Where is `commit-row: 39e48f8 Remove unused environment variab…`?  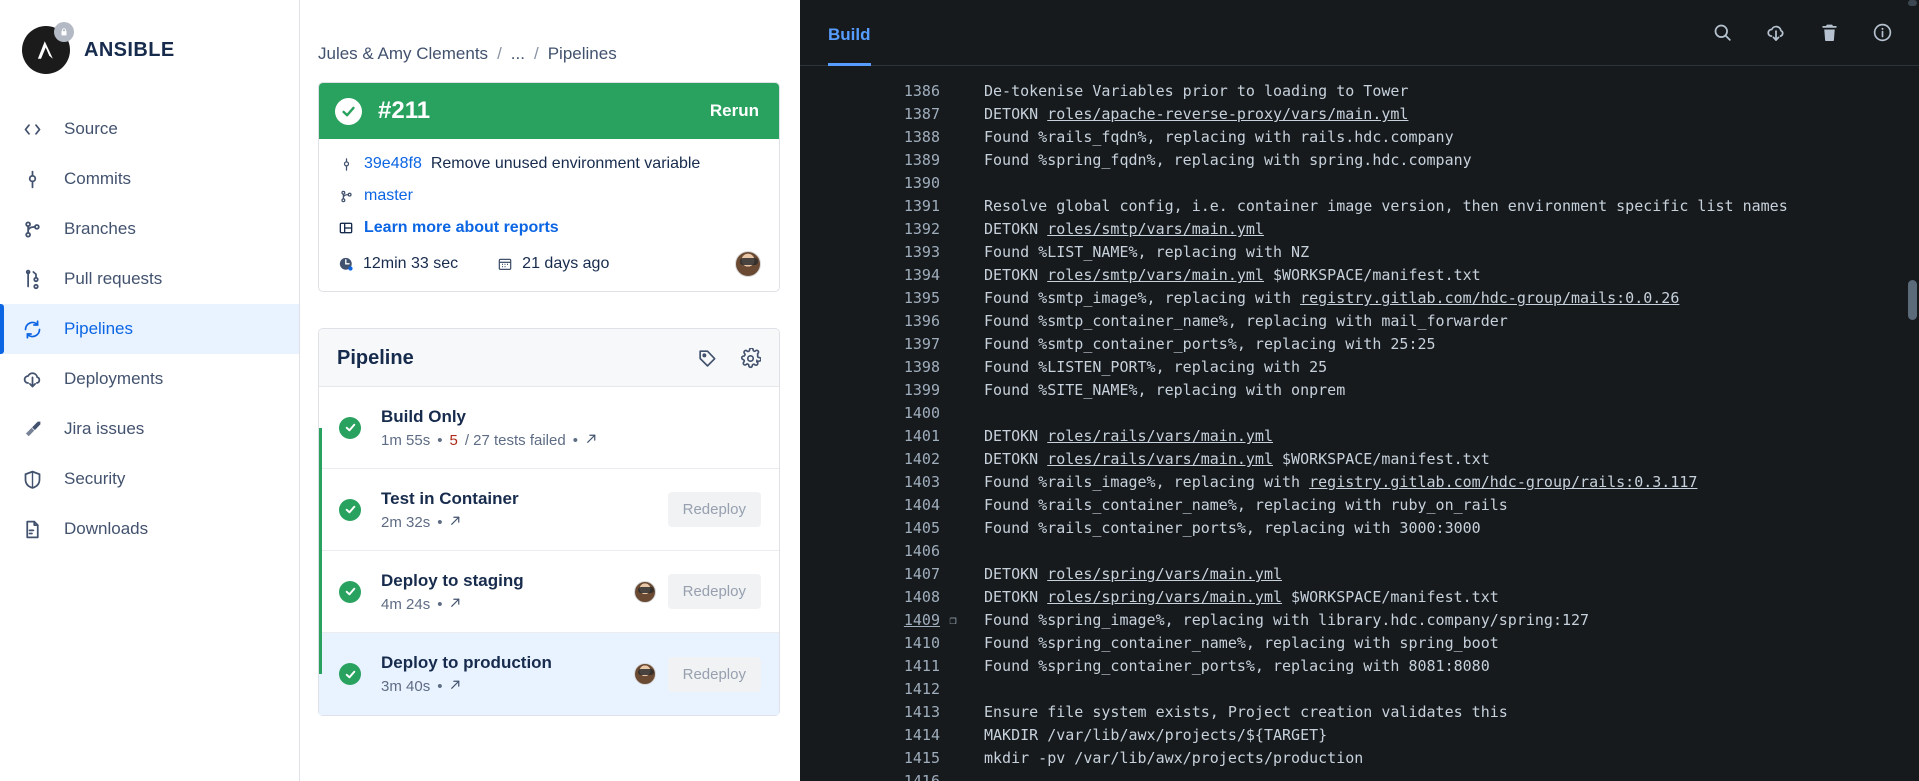
commit-row: 39e48f8 Remove unused environment variab… is located at coordinates (549, 164).